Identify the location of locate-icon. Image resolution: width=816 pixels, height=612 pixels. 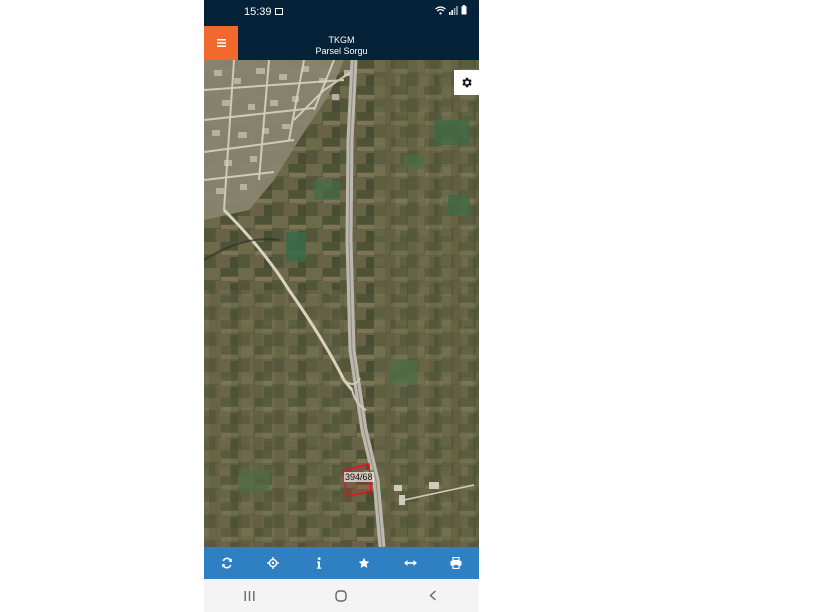
(272, 563).